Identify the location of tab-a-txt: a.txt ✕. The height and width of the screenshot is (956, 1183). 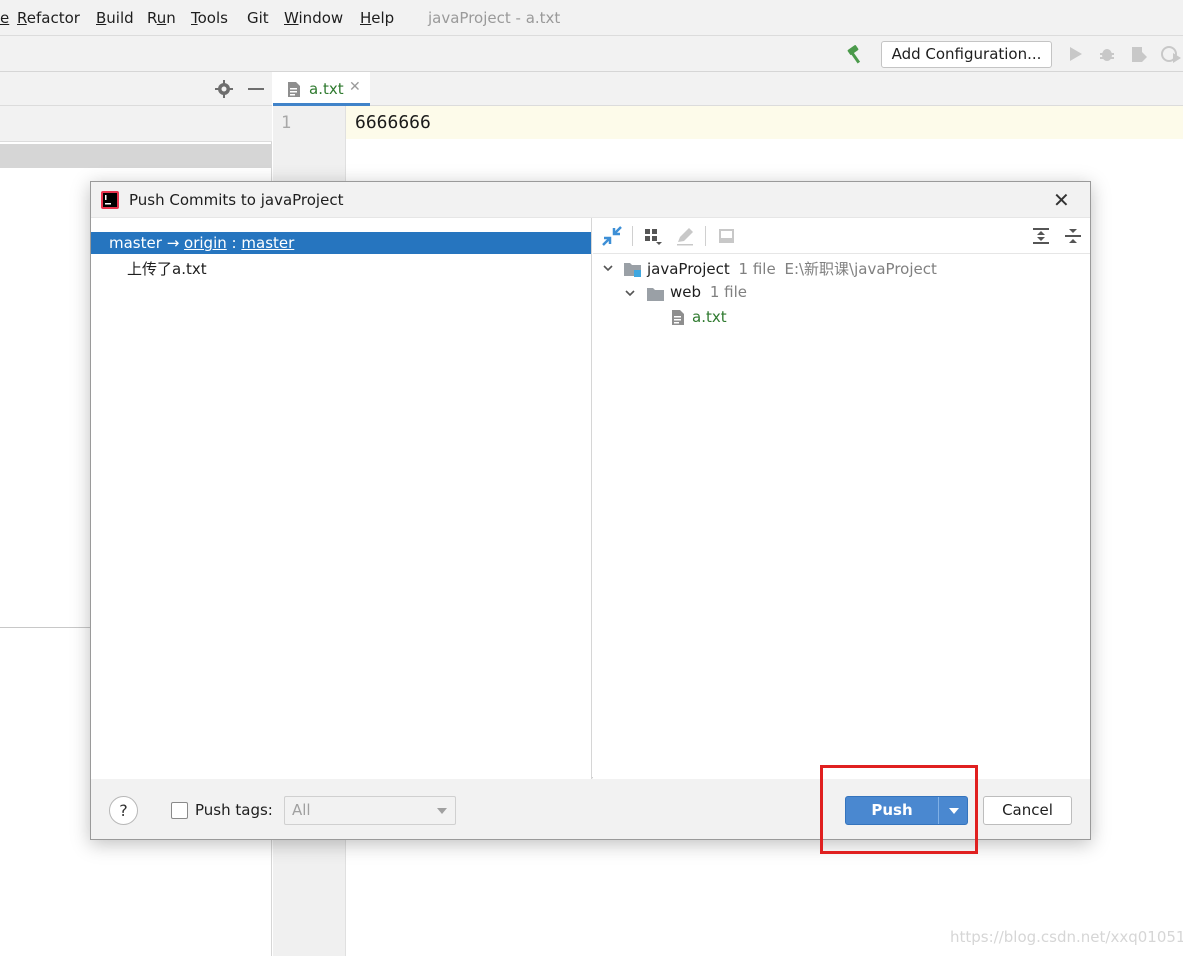
(321, 89).